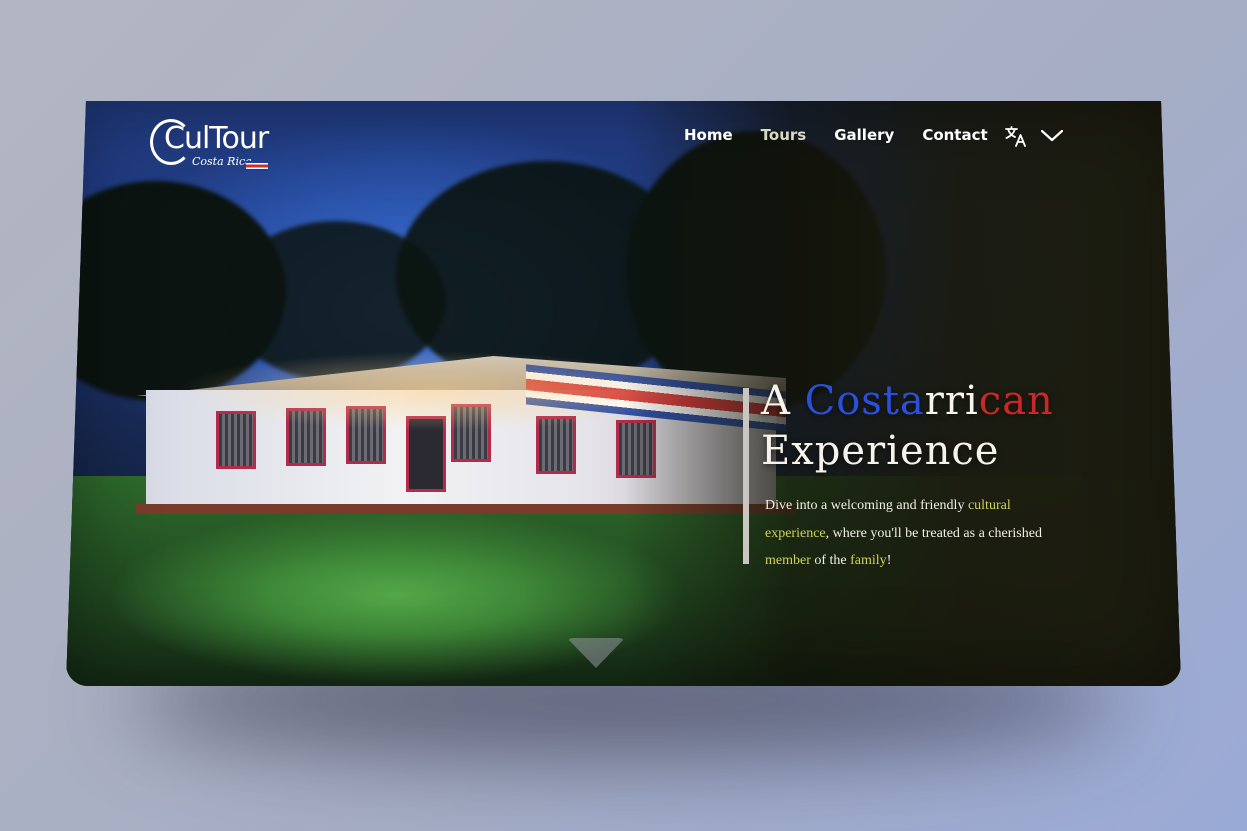 The width and height of the screenshot is (1247, 831). What do you see at coordinates (222, 161) in the screenshot?
I see `logo-subtitle: Costa Rica` at bounding box center [222, 161].